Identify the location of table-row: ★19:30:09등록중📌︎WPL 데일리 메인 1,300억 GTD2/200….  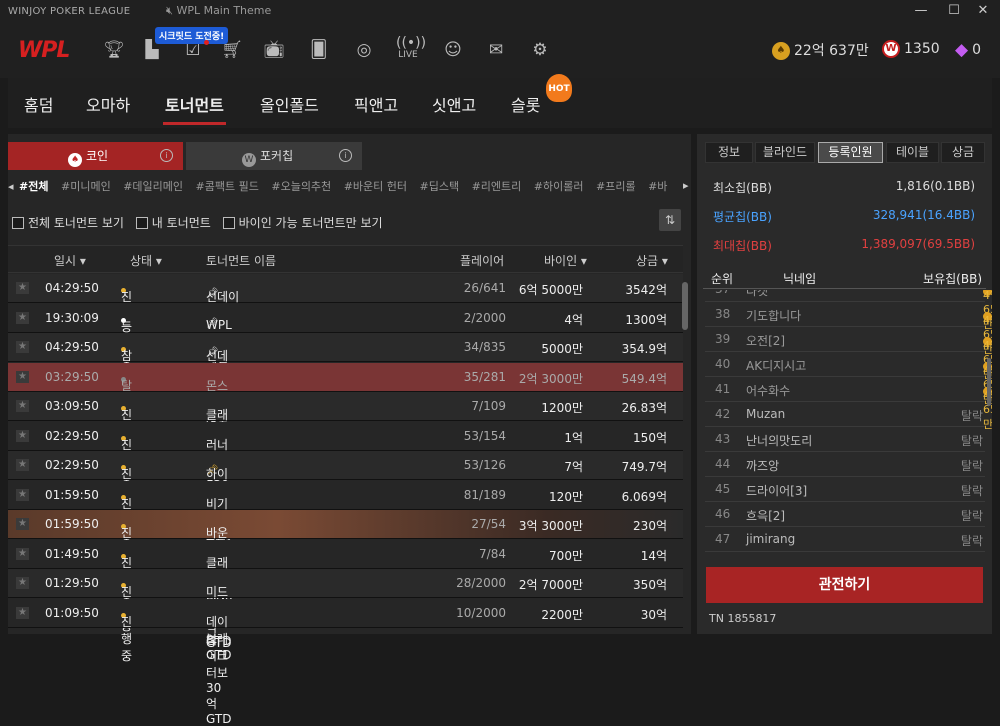
(345, 357).